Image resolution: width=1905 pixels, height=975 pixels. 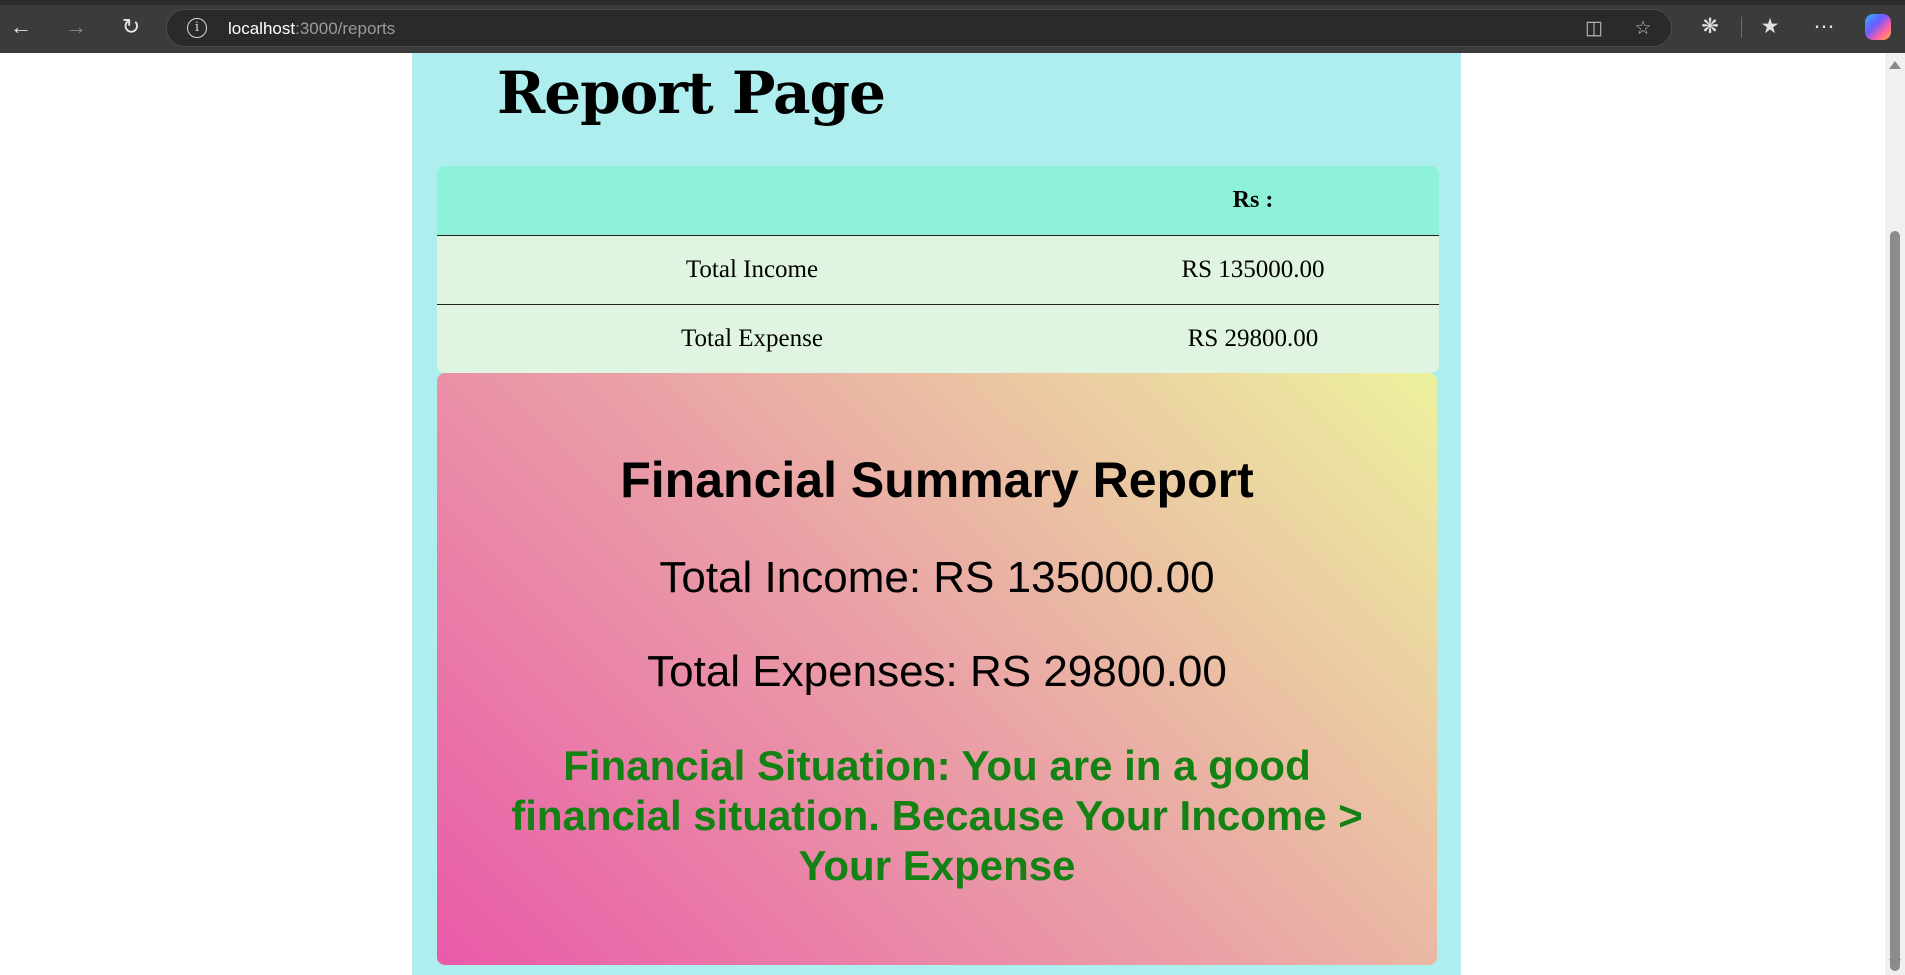 What do you see at coordinates (919, 28) in the screenshot?
I see `address-bar: i localhost:3000/reports ◫ ☆` at bounding box center [919, 28].